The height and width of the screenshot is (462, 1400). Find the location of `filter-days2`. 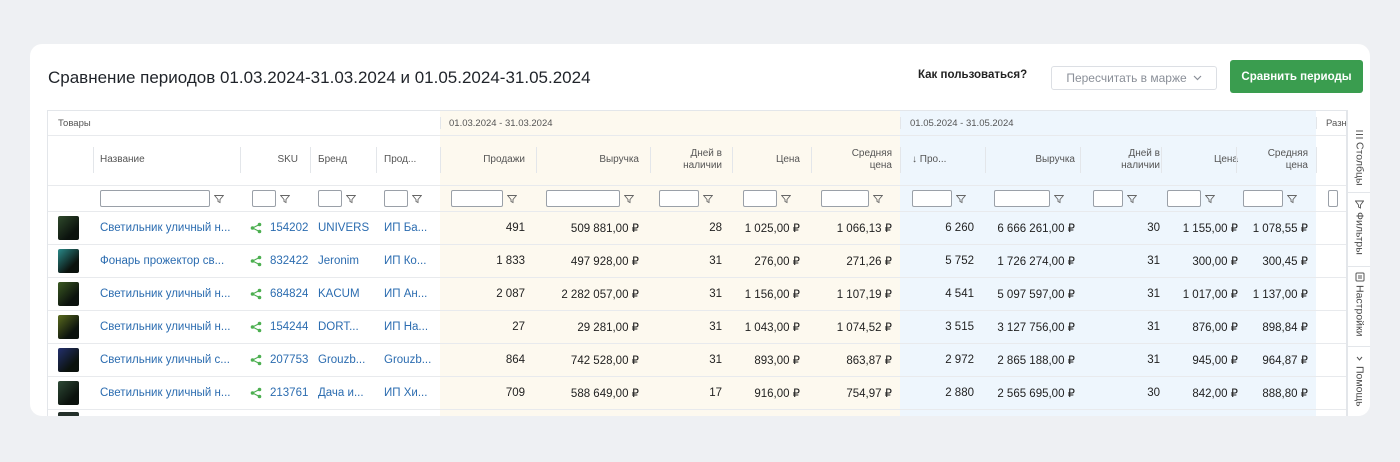

filter-days2 is located at coordinates (1115, 198).